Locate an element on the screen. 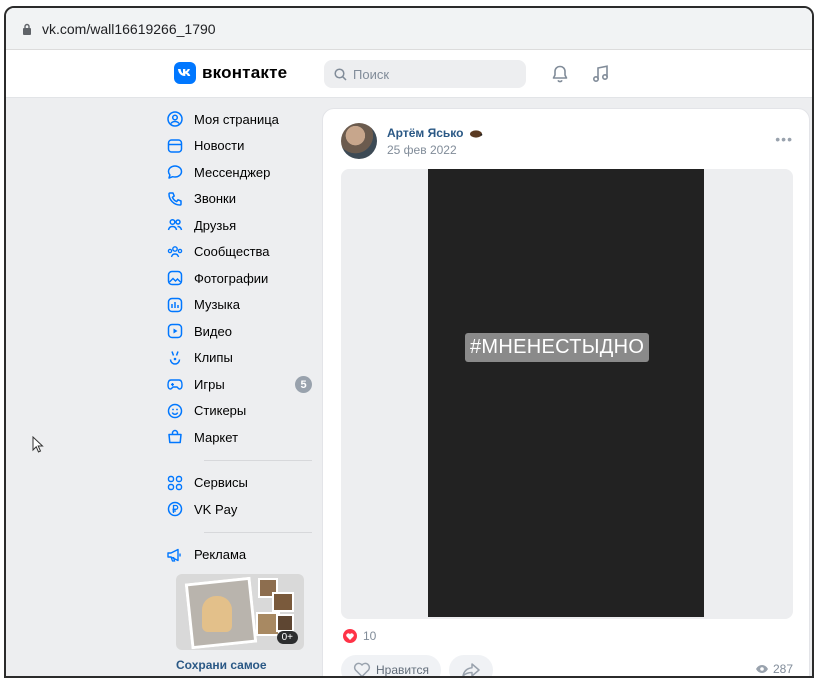 The width and height of the screenshot is (814, 678). nav-label: Моя страница is located at coordinates (236, 119).